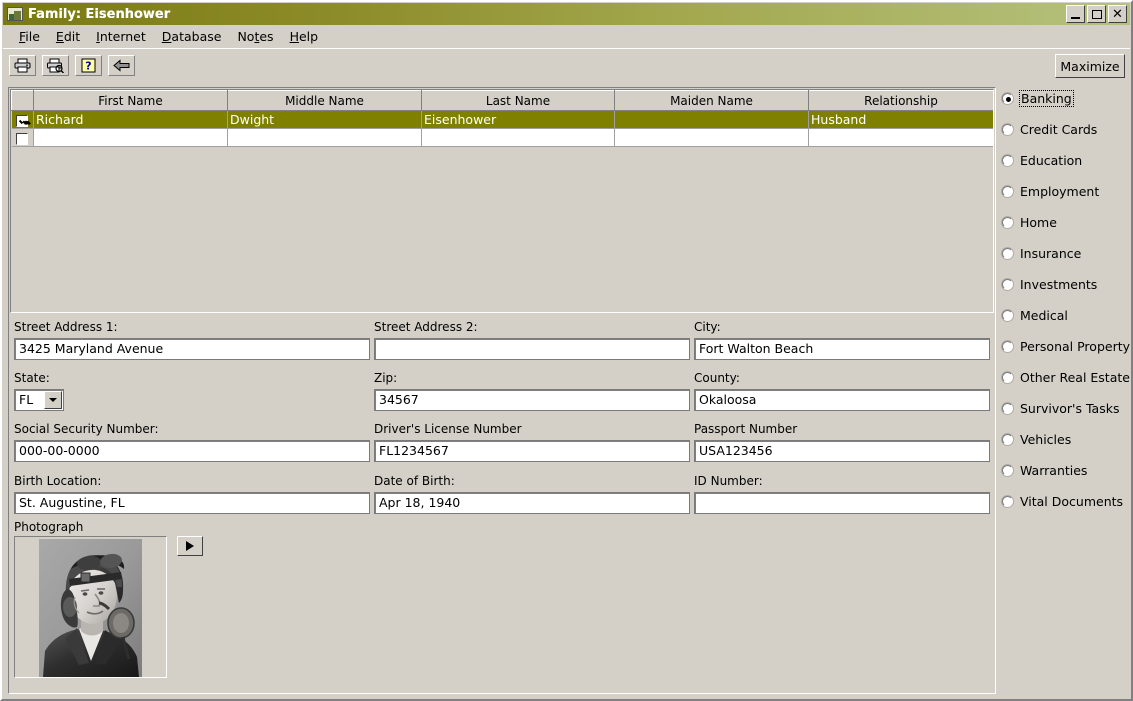 This screenshot has width=1133, height=701. I want to click on column-header-middle-name: Middle Name, so click(324, 100).